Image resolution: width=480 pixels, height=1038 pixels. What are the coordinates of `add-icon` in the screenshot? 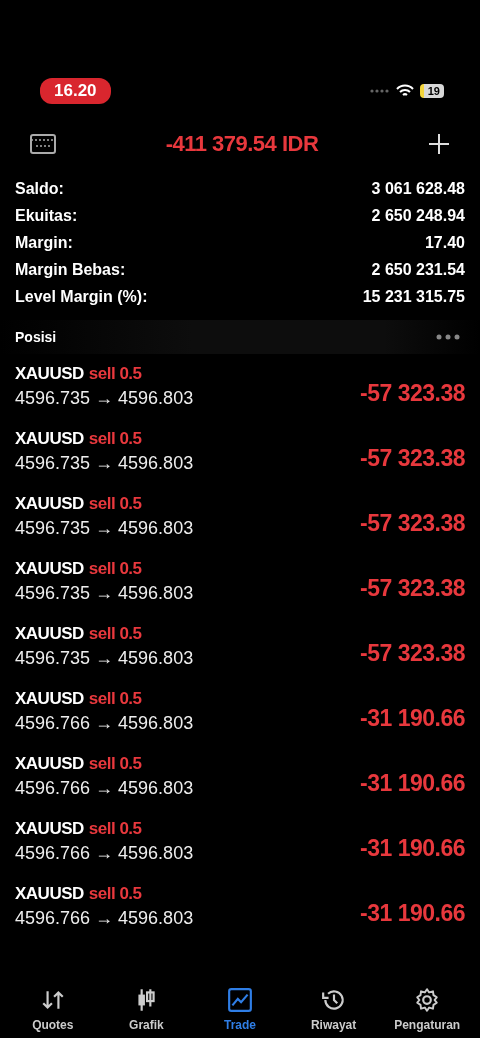 It's located at (439, 144).